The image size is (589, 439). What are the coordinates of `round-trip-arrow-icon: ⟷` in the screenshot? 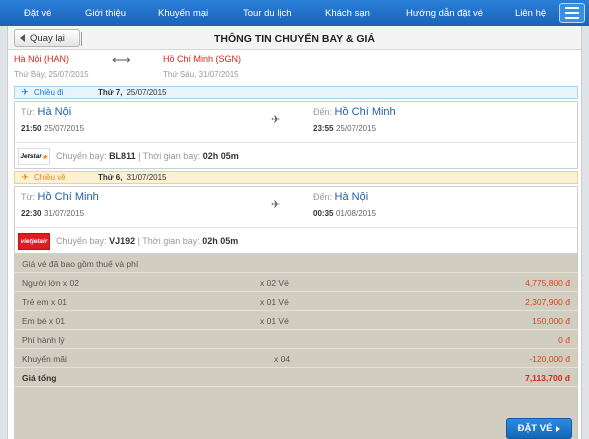 It's located at (121, 59).